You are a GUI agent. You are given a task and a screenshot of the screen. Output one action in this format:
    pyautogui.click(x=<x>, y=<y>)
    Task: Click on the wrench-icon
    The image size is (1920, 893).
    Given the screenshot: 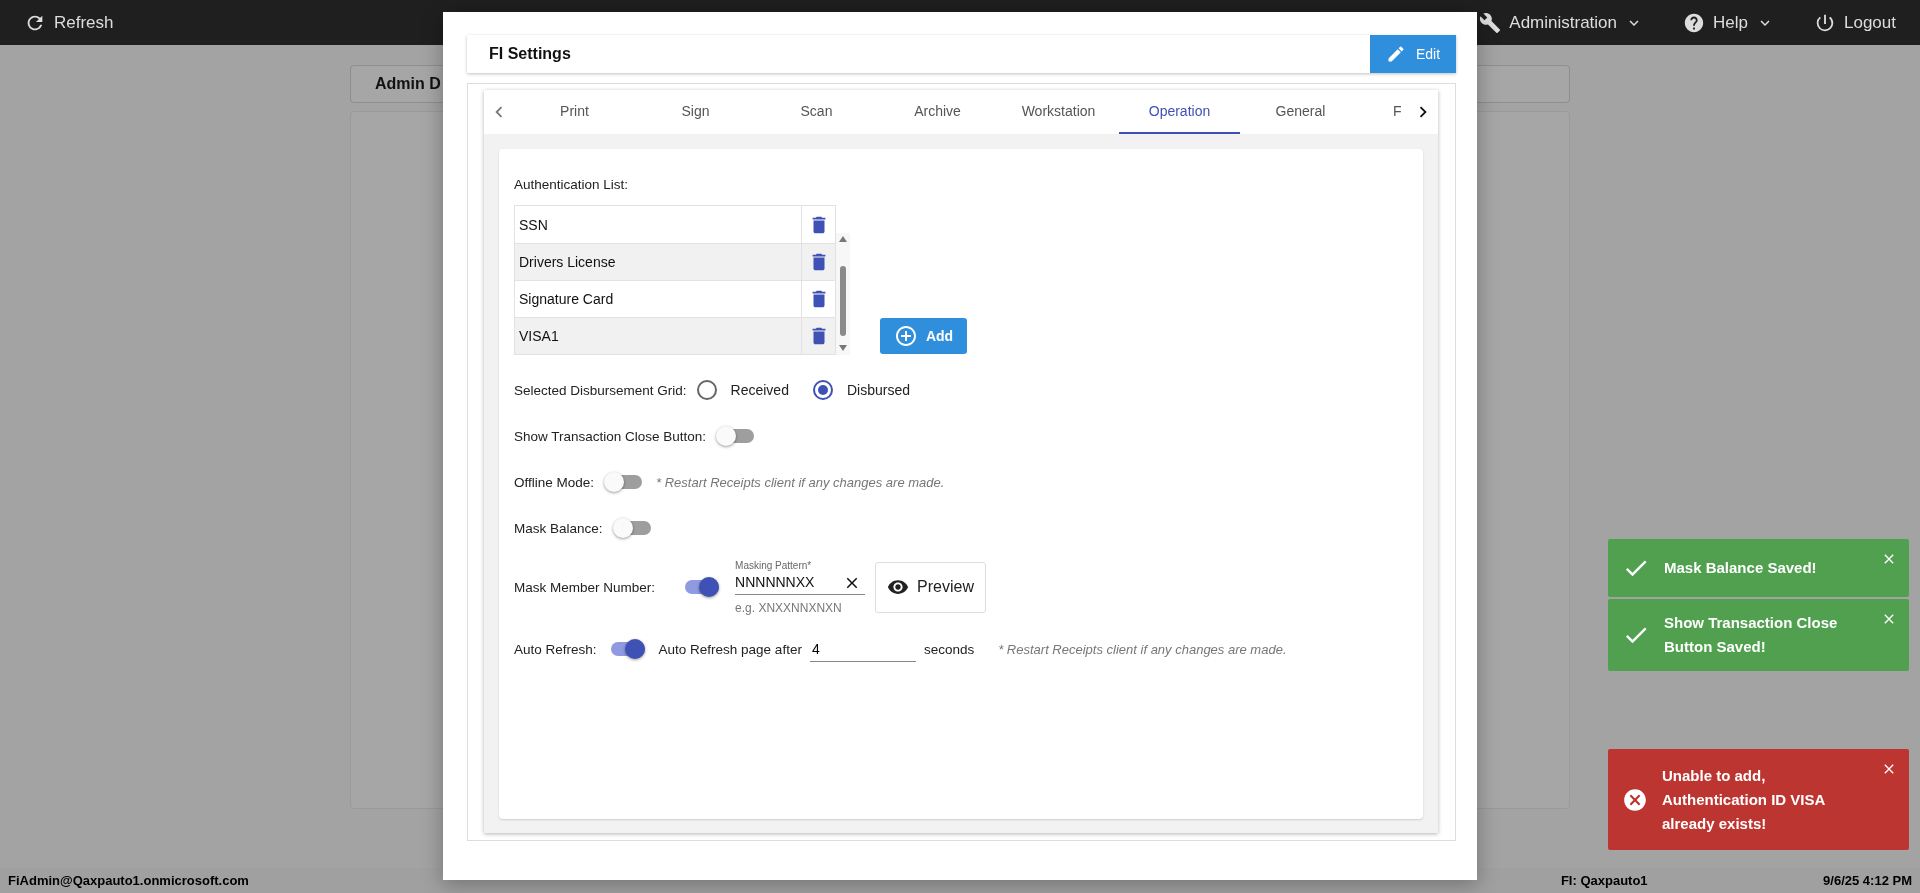 What is the action you would take?
    pyautogui.click(x=1490, y=22)
    